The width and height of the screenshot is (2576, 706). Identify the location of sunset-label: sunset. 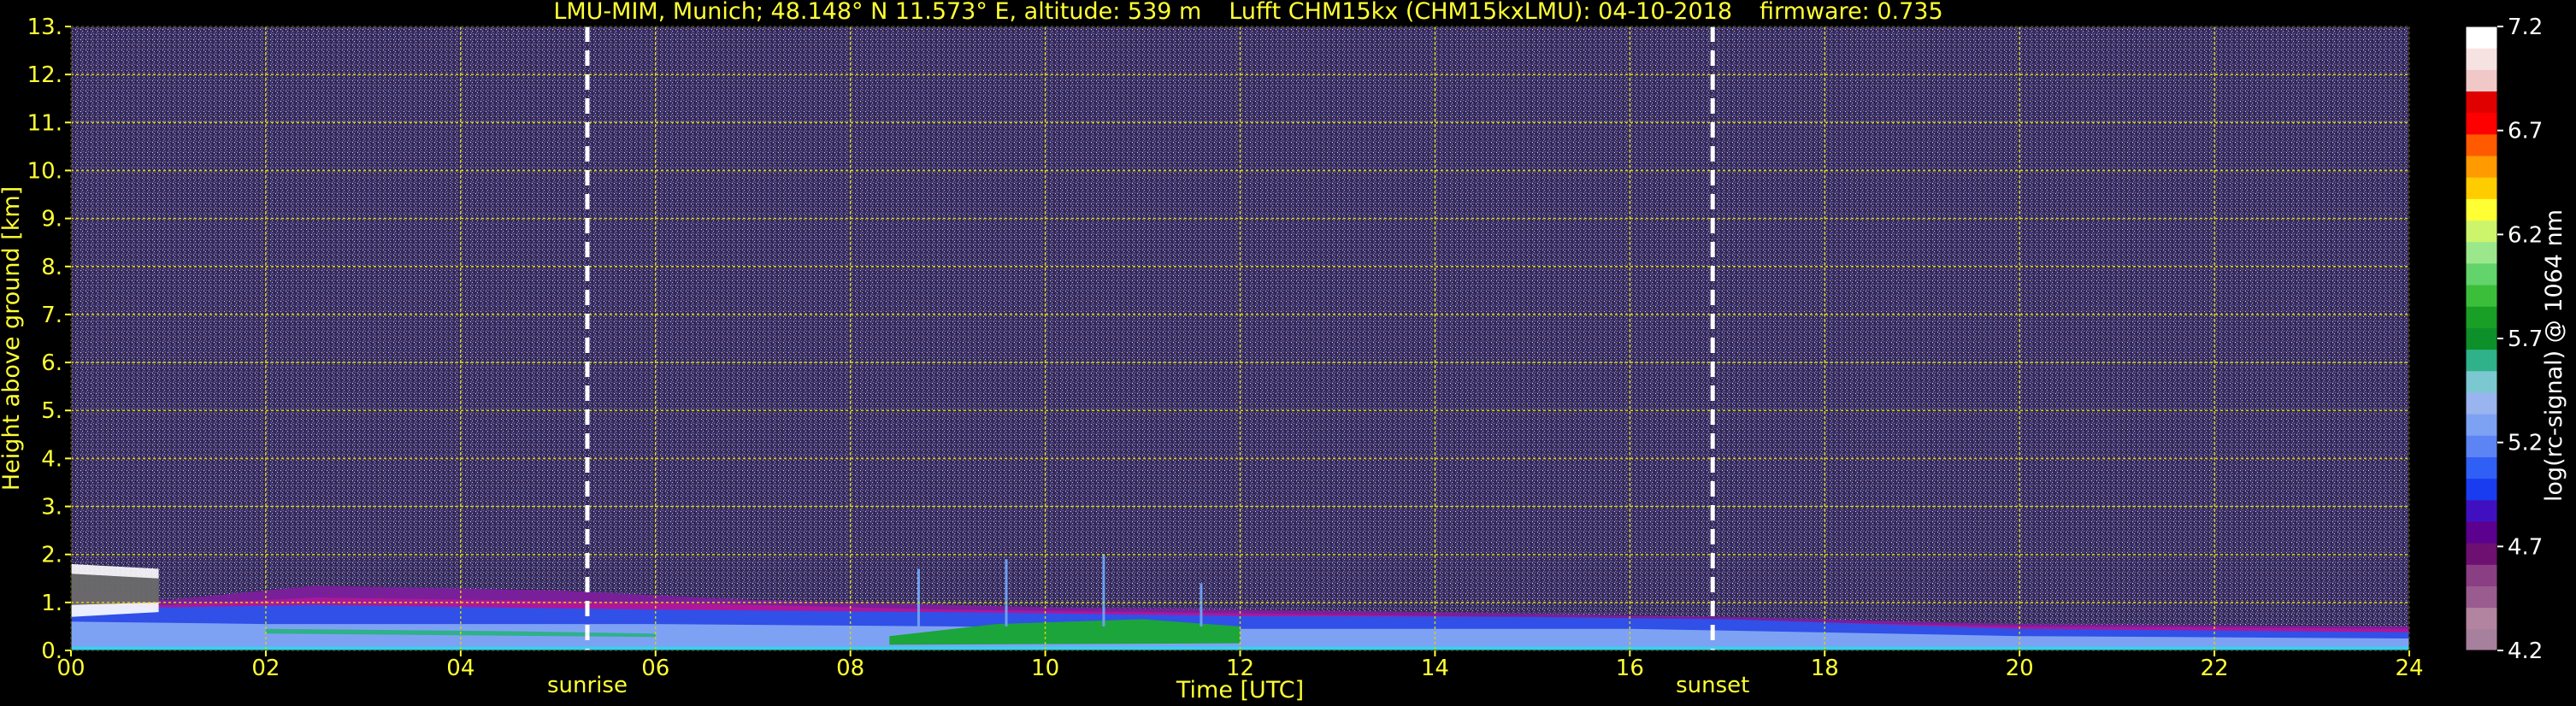
(1712, 685).